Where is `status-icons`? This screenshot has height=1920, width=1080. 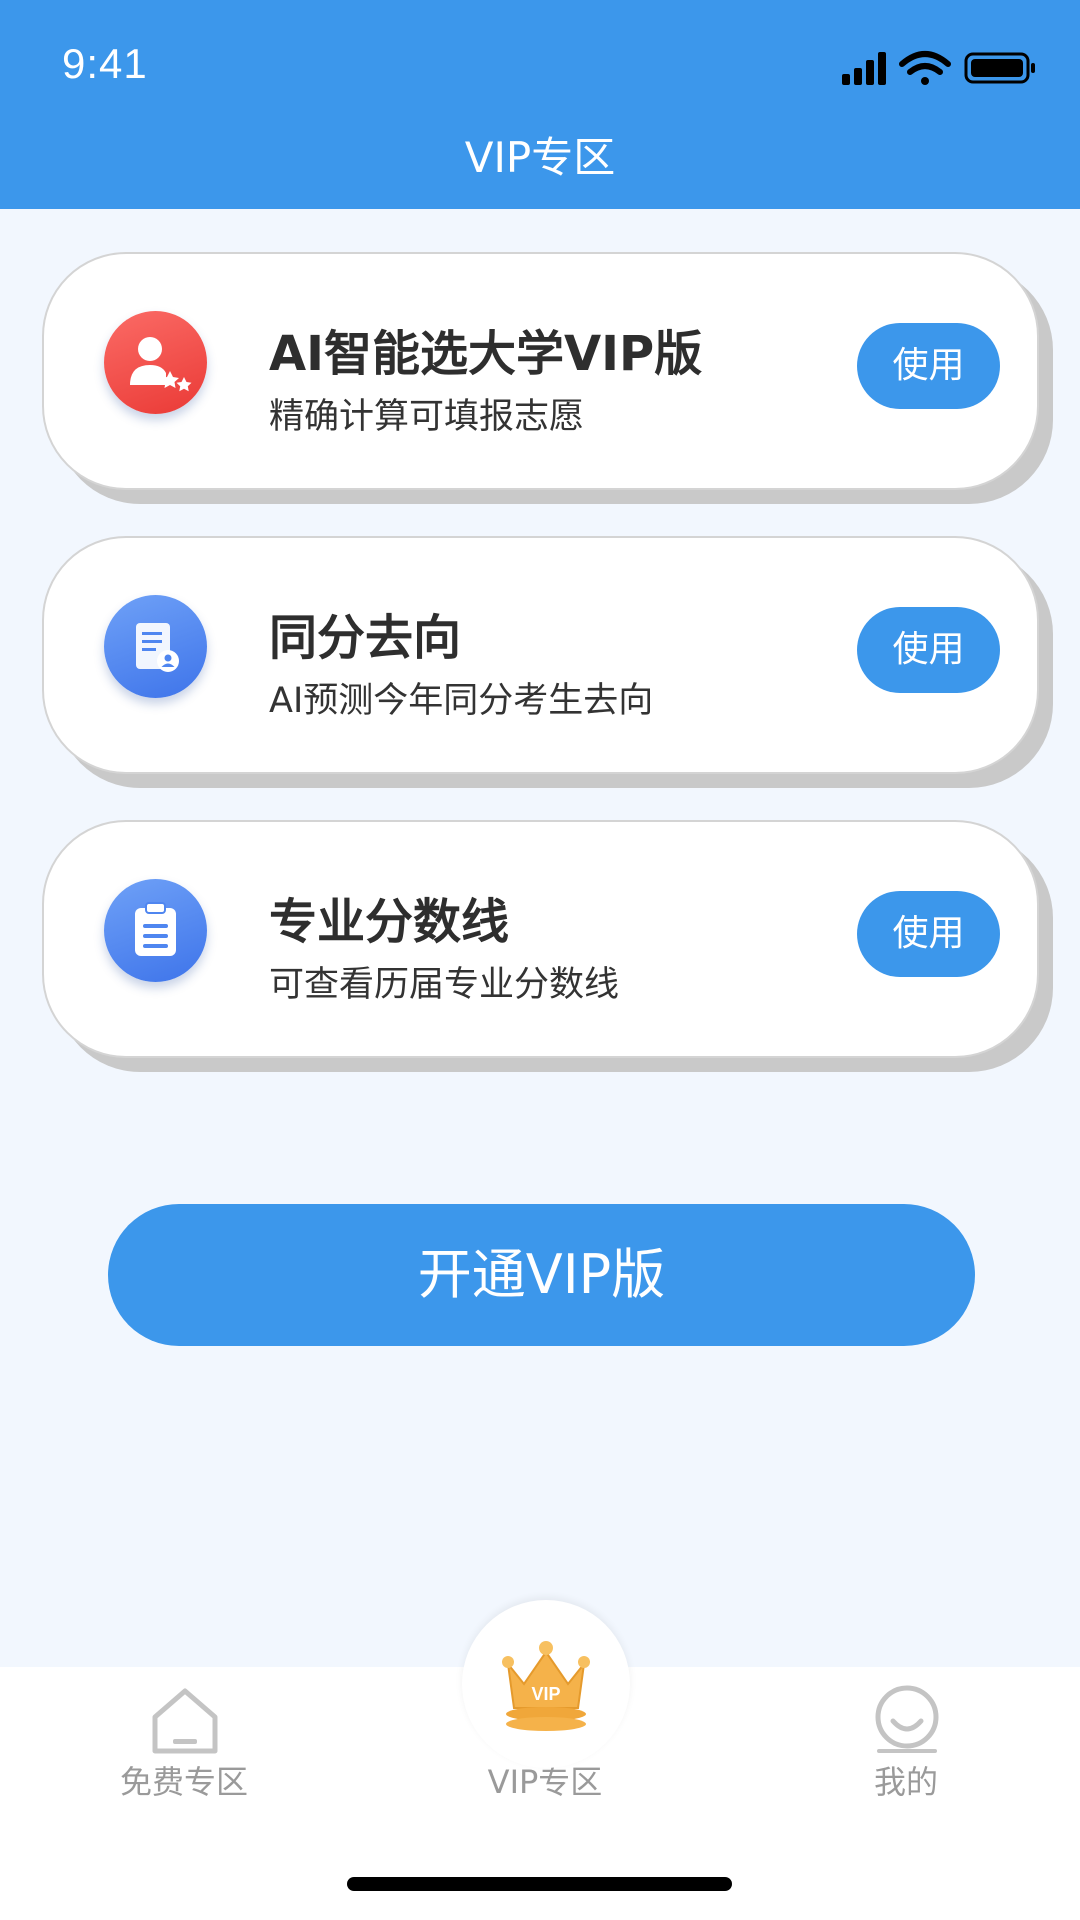 status-icons is located at coordinates (938, 68).